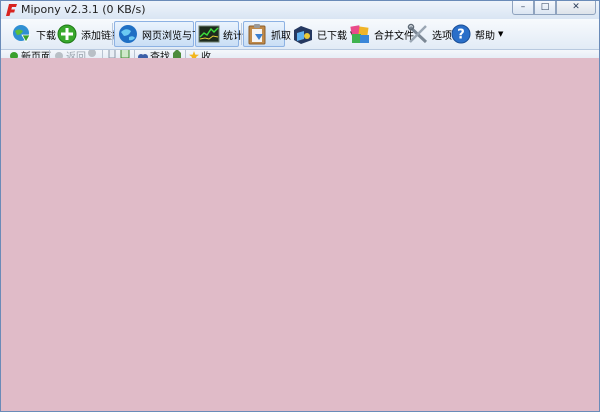 This screenshot has width=600, height=412. I want to click on clipboard-icon, so click(257, 34).